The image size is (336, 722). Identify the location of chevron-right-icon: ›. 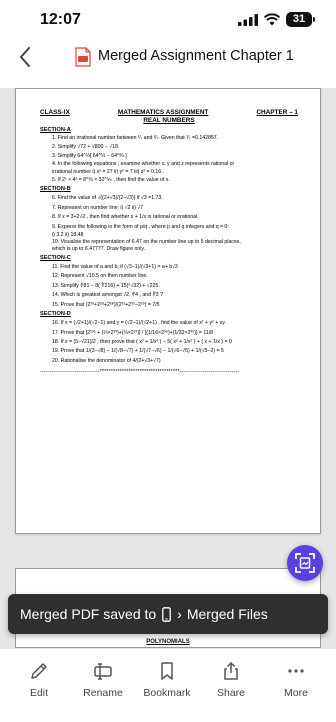
(179, 614).